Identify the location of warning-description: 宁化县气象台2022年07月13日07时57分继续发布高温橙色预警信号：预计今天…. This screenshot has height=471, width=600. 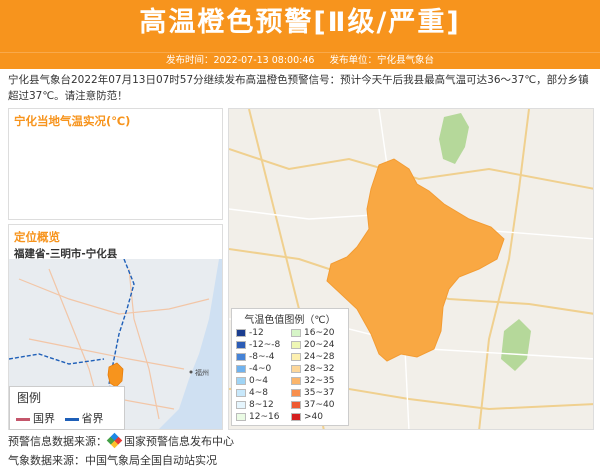
(298, 88).